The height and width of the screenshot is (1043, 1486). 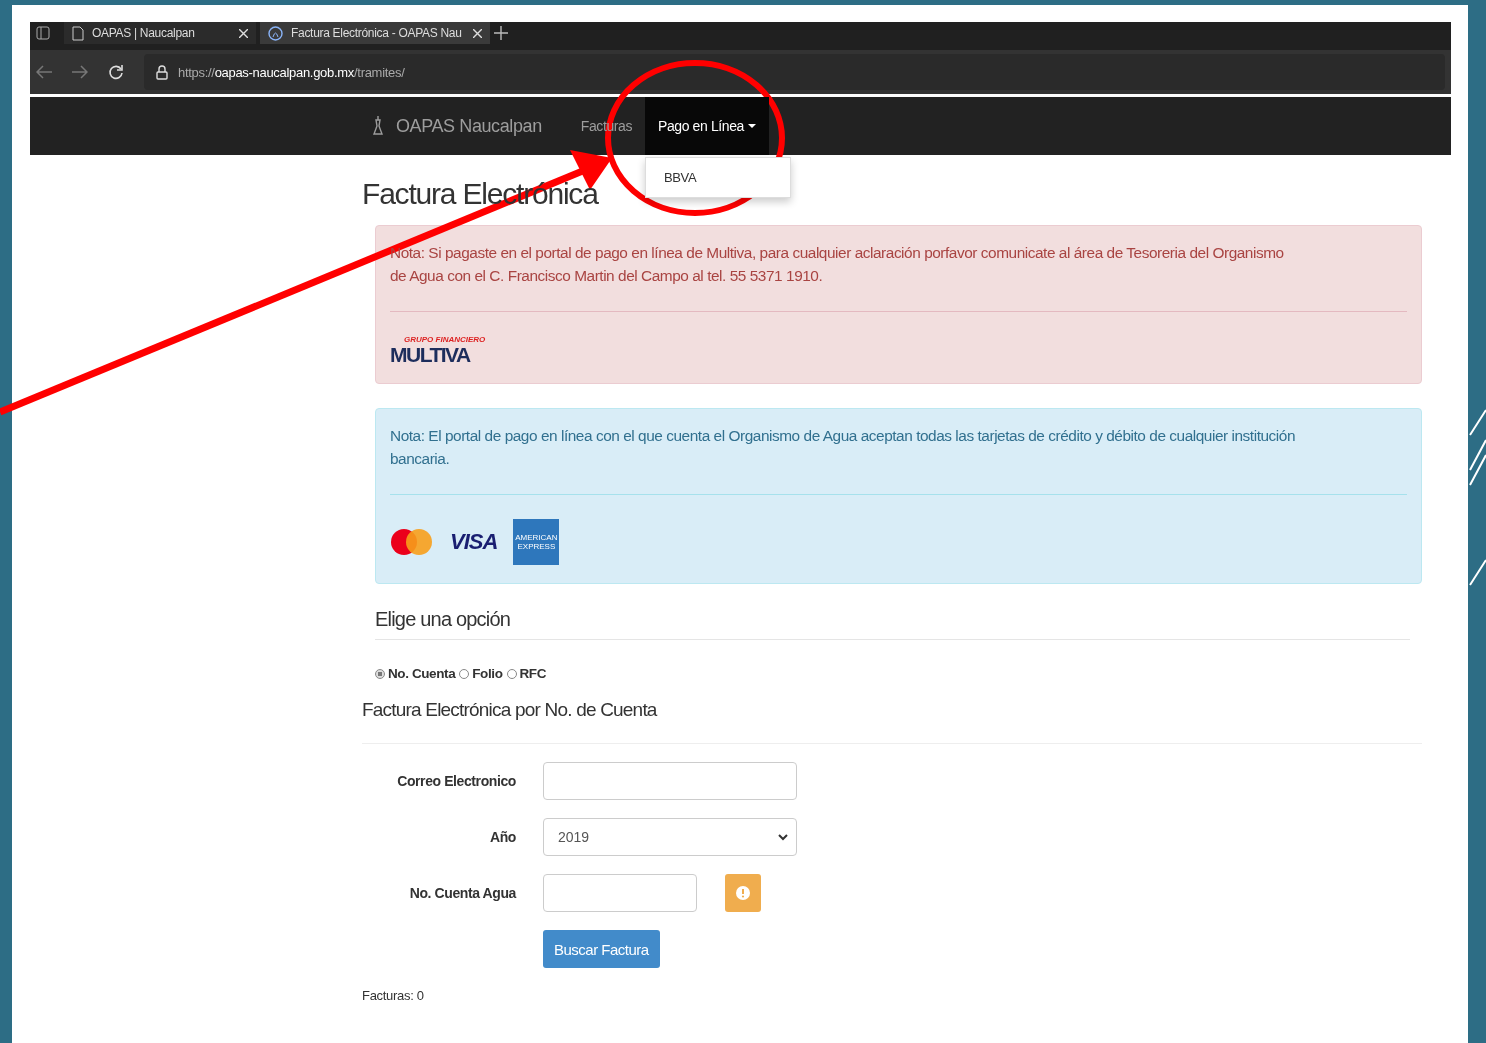 What do you see at coordinates (501, 33) in the screenshot?
I see `new-tab-icon` at bounding box center [501, 33].